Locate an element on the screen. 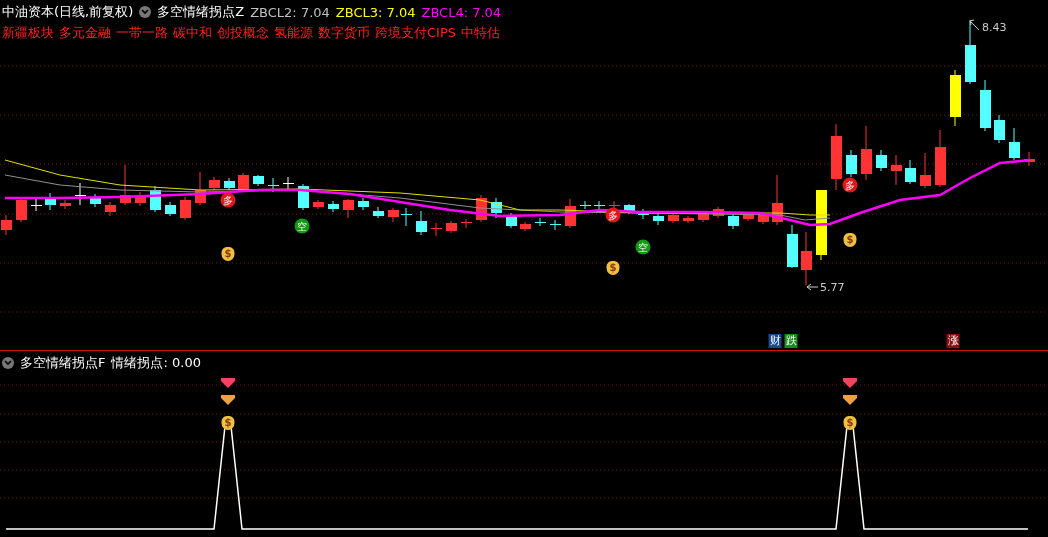 The width and height of the screenshot is (1048, 537). stock-title: 中油资本(日线,前复权) is located at coordinates (68, 12).